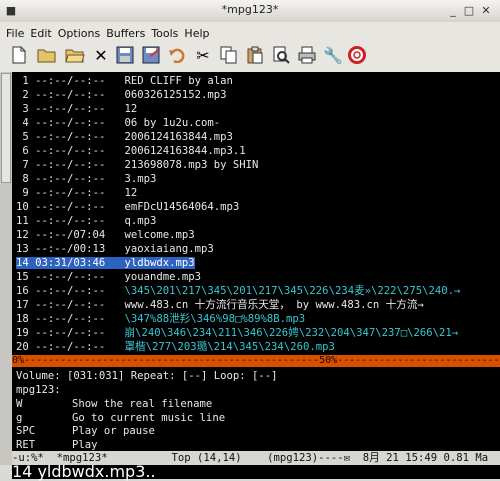 The width and height of the screenshot is (500, 481). Describe the element at coordinates (178, 137) in the screenshot. I see `track-name: 2006124163844.mp3` at that location.